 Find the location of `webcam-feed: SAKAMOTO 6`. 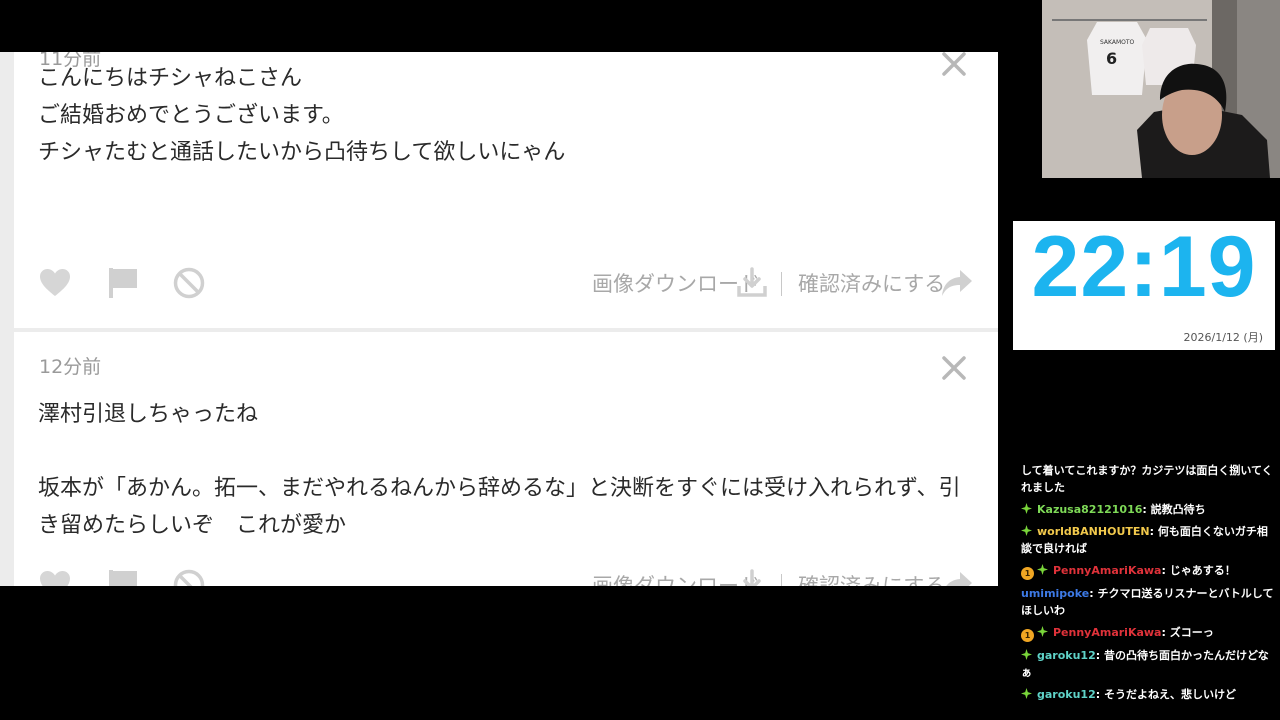

webcam-feed: SAKAMOTO 6 is located at coordinates (1161, 89).